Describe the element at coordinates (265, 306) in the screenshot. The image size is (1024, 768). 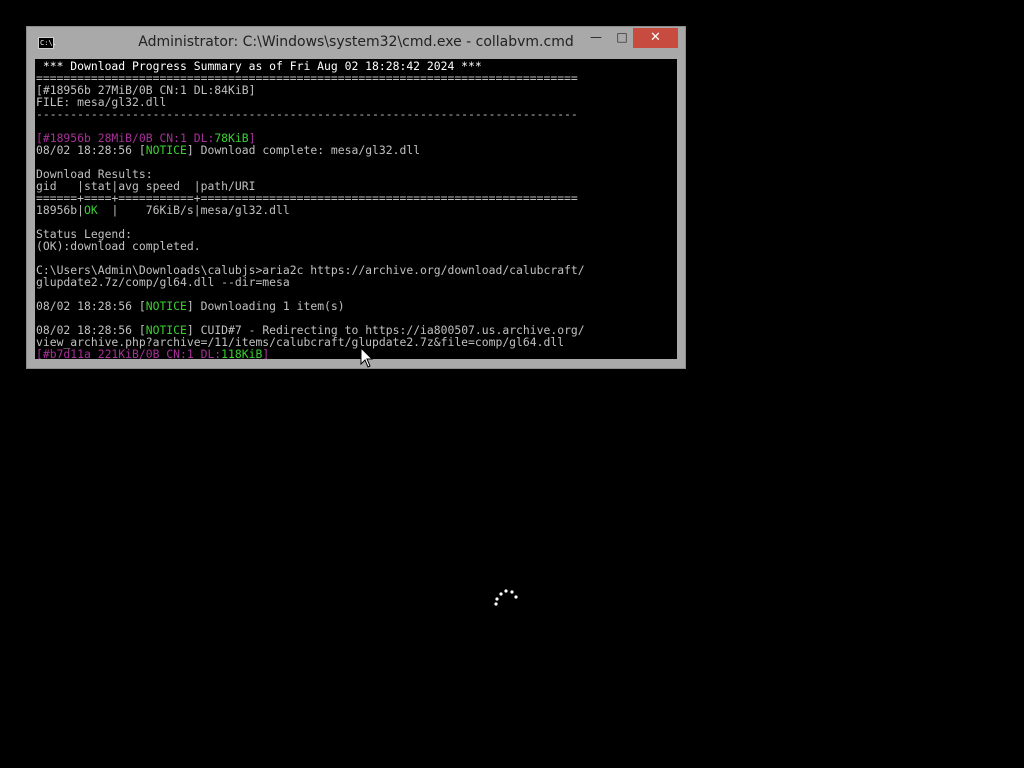
I see `notice-message: ] Downloading 1 item(s)` at that location.